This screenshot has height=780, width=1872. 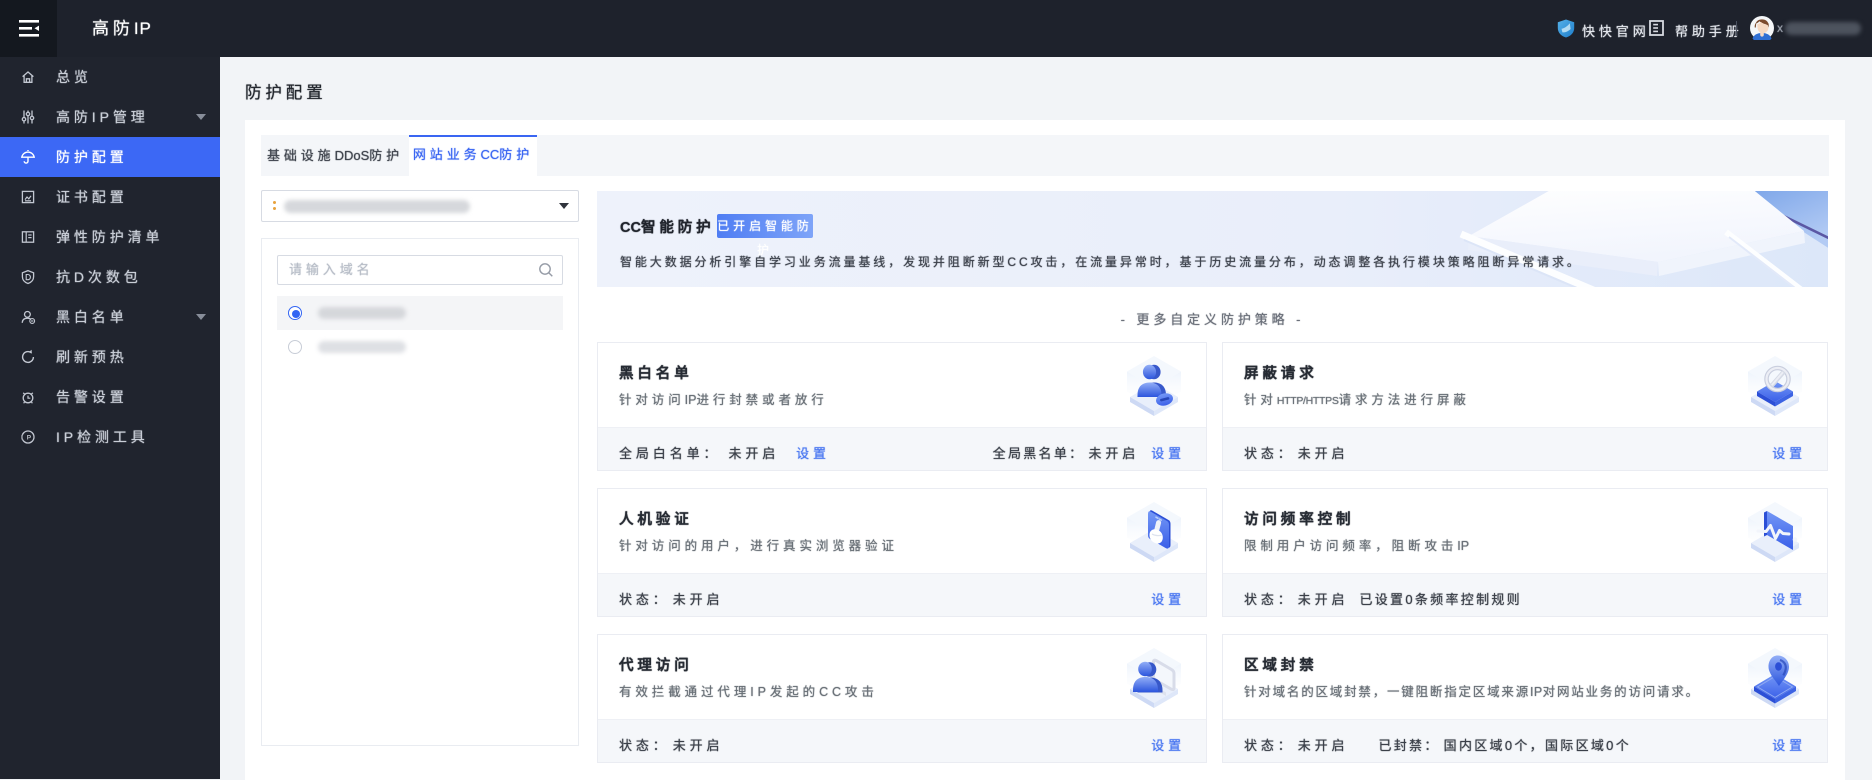 What do you see at coordinates (28, 437) in the screenshot?
I see `svg-text: IP` at bounding box center [28, 437].